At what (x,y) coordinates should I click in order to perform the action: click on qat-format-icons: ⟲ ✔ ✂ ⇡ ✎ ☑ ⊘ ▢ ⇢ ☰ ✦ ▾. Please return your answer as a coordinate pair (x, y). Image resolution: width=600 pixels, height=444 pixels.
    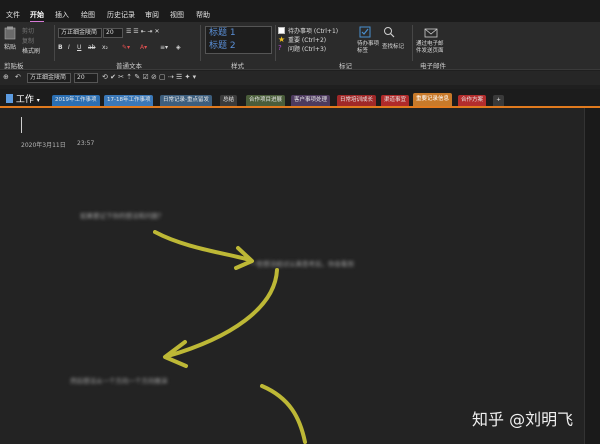
    Looking at the image, I should click on (149, 77).